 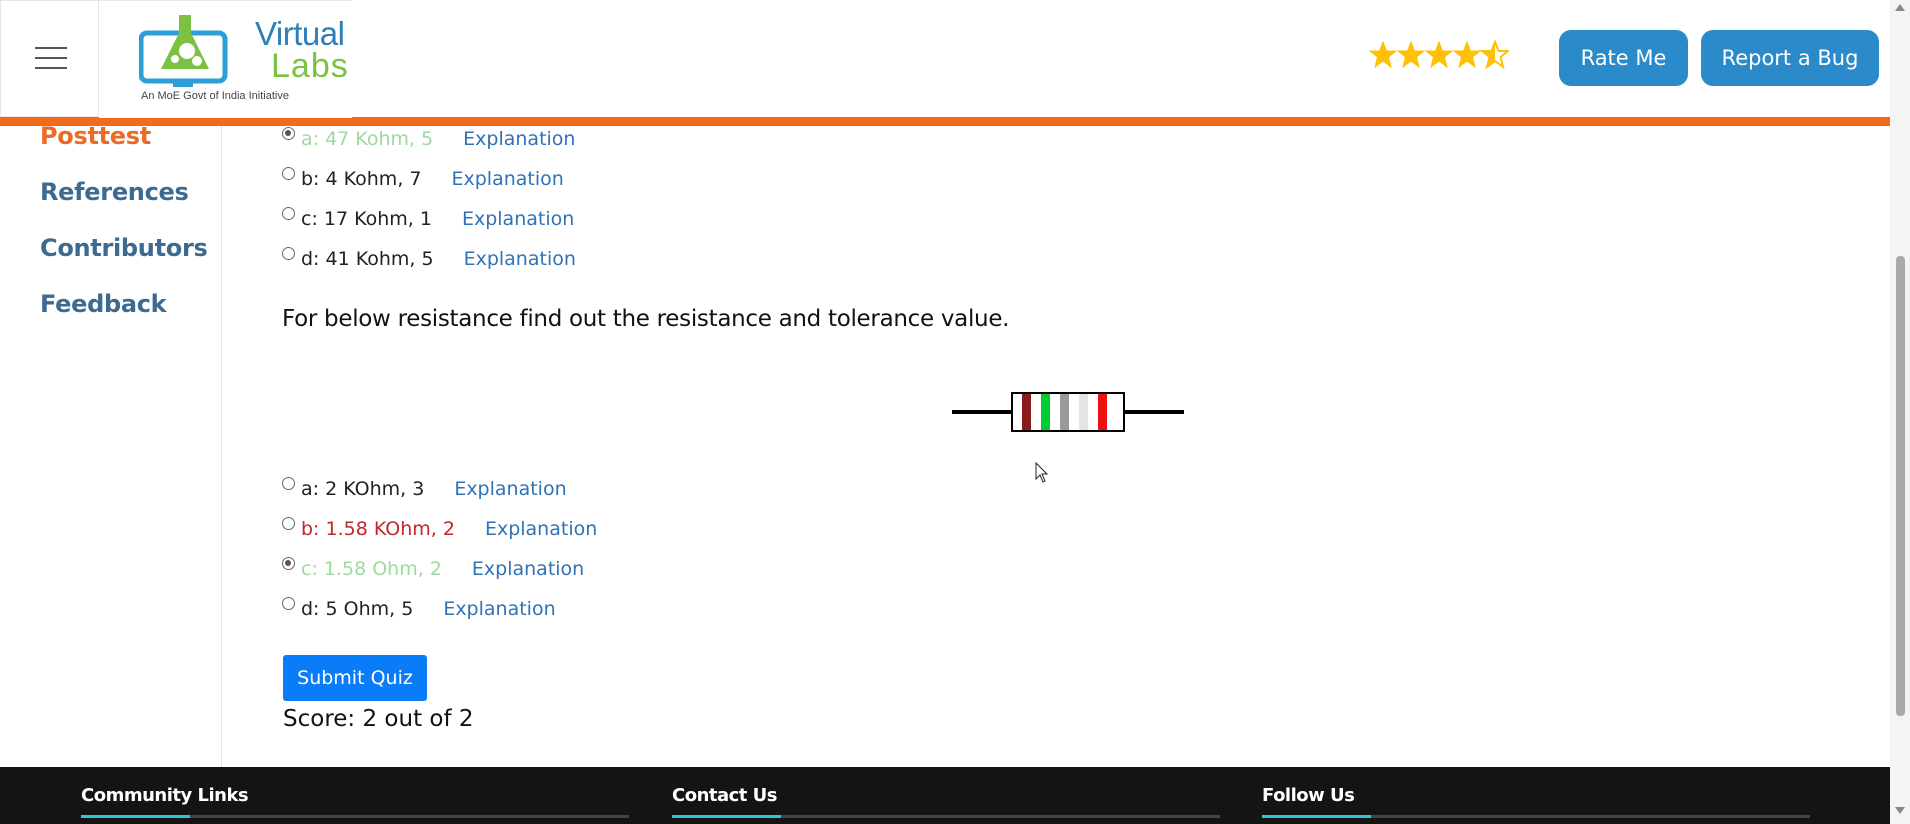 What do you see at coordinates (357, 609) in the screenshot?
I see `option-text: d: 5 Ohm, 5` at bounding box center [357, 609].